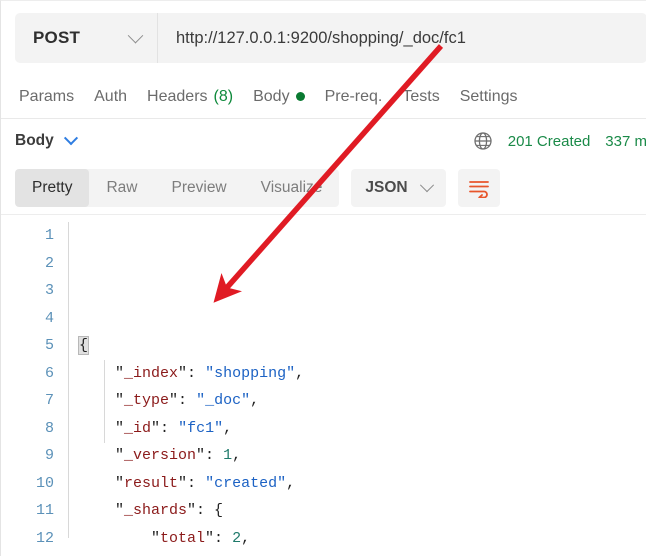 Image resolution: width=646 pixels, height=556 pixels. What do you see at coordinates (483, 141) in the screenshot?
I see `globe-icon` at bounding box center [483, 141].